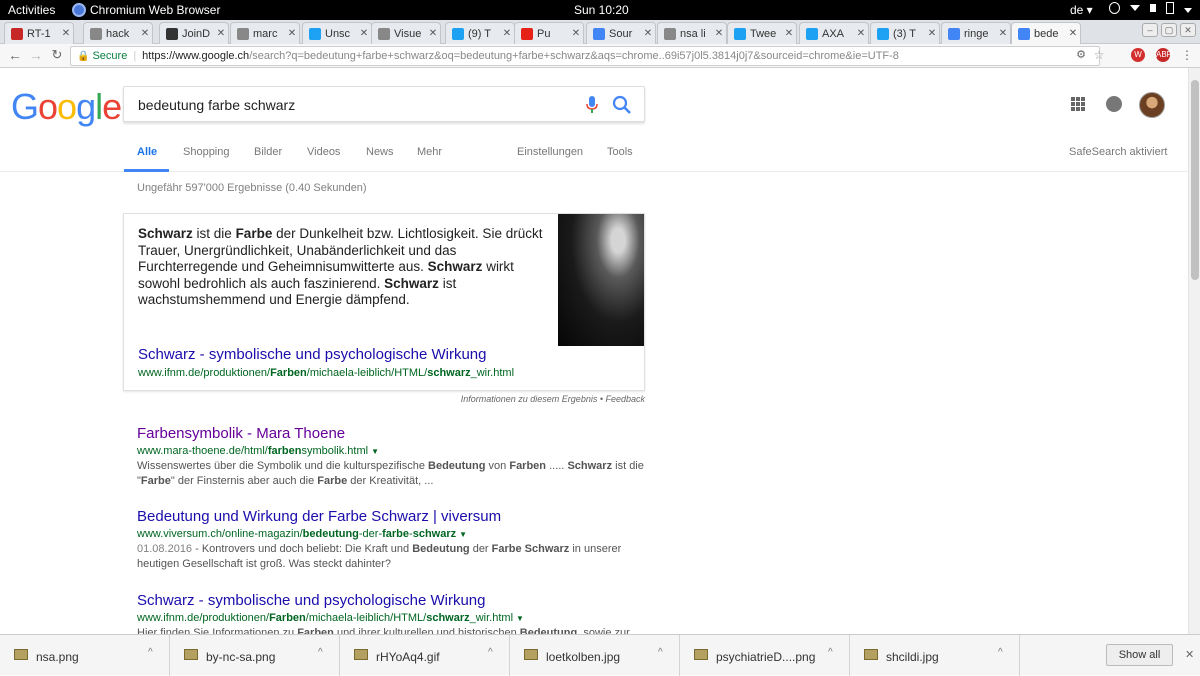  Describe the element at coordinates (905, 33) in the screenshot. I see `browser-tab: (3) T ✕` at that location.